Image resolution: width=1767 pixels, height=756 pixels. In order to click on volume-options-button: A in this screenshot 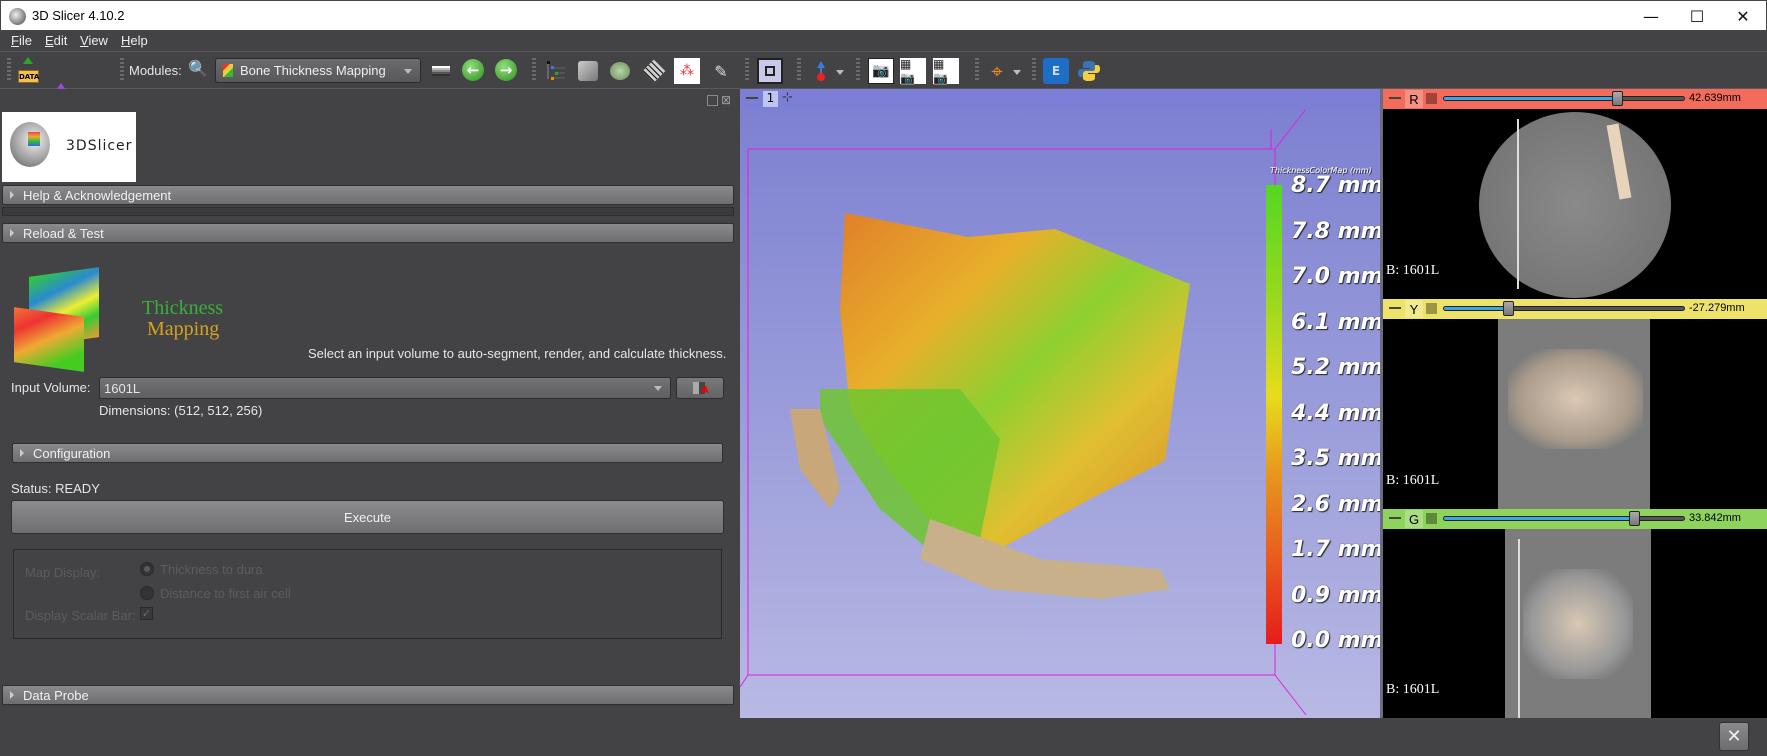, I will do `click(700, 388)`.